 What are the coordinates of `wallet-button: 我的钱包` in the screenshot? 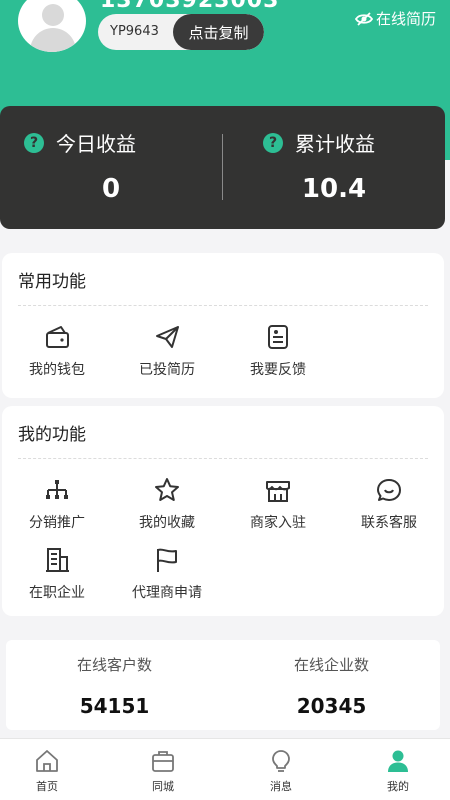 It's located at (57, 353).